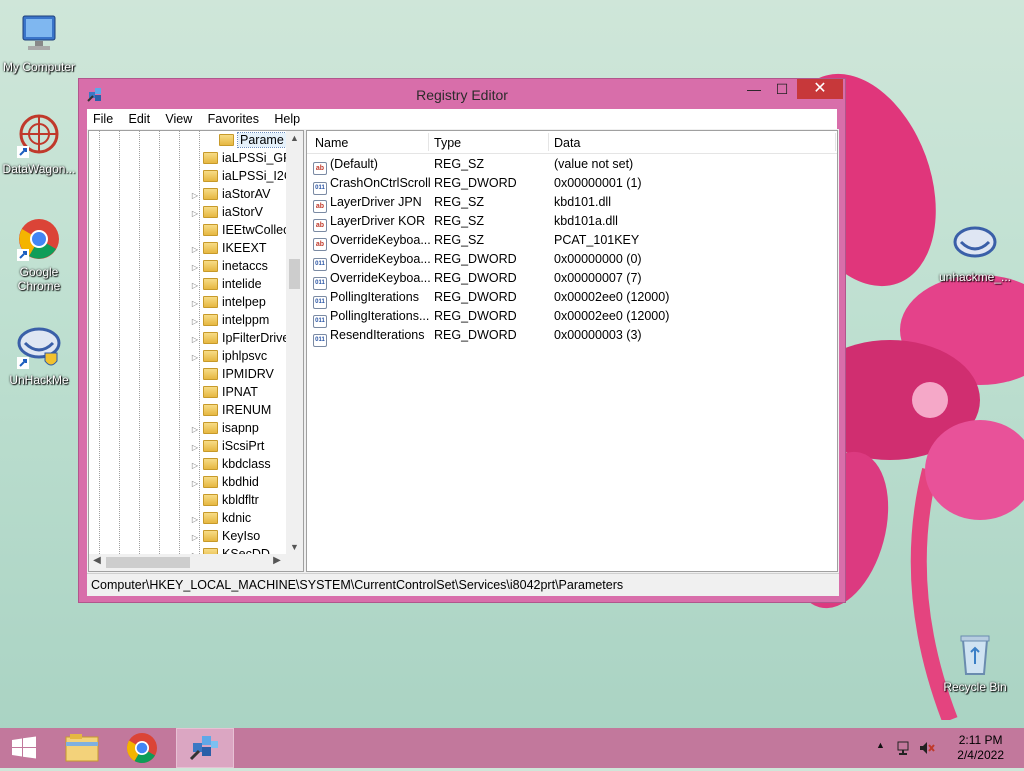 The width and height of the screenshot is (1024, 771). I want to click on tree-node: ▷ kbdhid, so click(224, 482).